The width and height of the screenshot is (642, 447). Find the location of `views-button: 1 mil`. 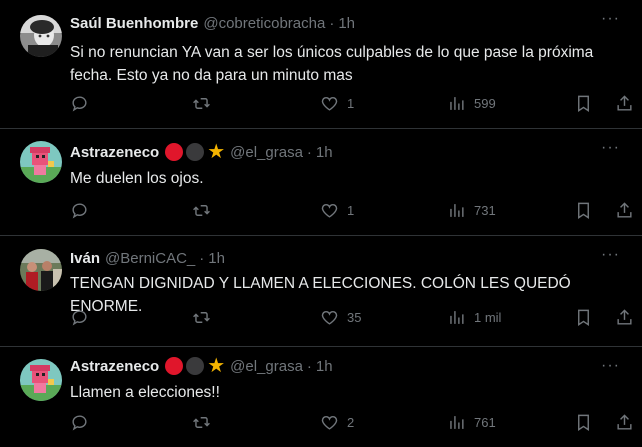

views-button: 1 mil is located at coordinates (474, 317).